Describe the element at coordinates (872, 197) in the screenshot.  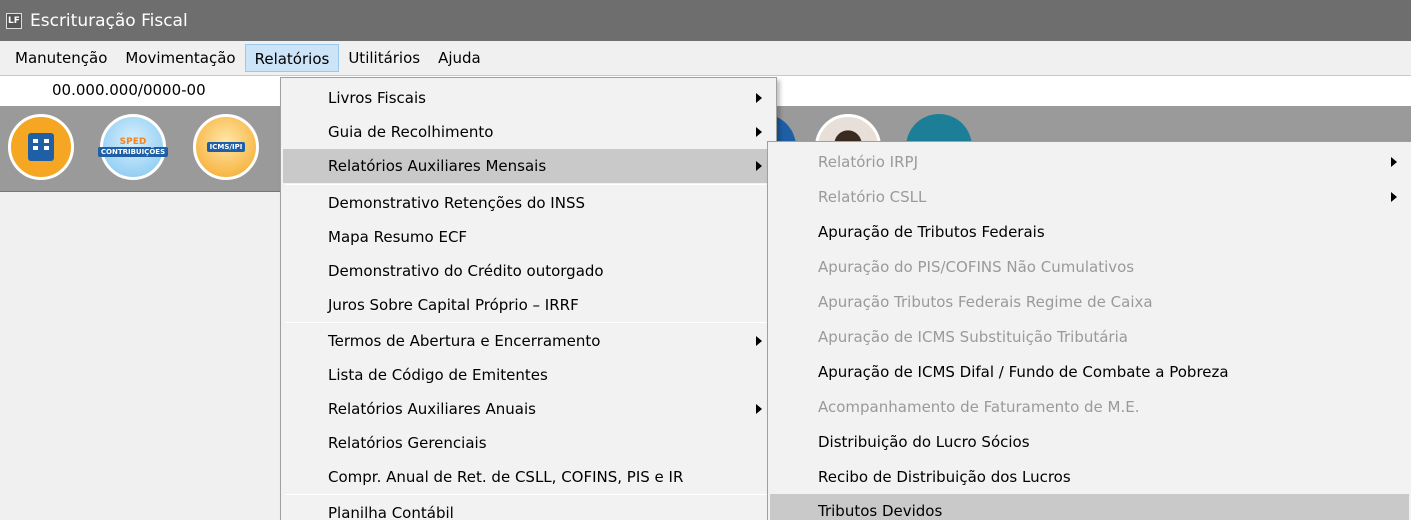
I see `menu-item-label: Relatório CSLL` at that location.